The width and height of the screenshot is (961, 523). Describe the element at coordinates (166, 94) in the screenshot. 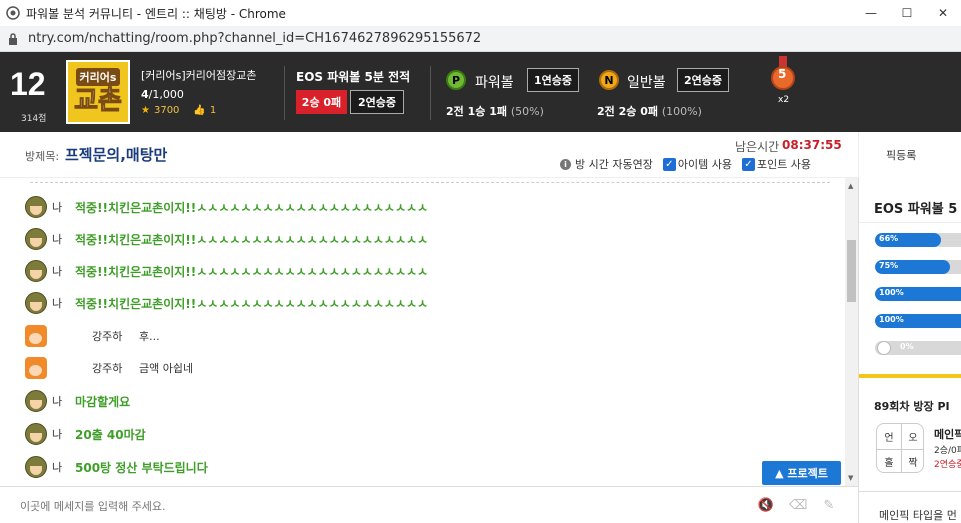

I see `members-total: /1,000` at that location.